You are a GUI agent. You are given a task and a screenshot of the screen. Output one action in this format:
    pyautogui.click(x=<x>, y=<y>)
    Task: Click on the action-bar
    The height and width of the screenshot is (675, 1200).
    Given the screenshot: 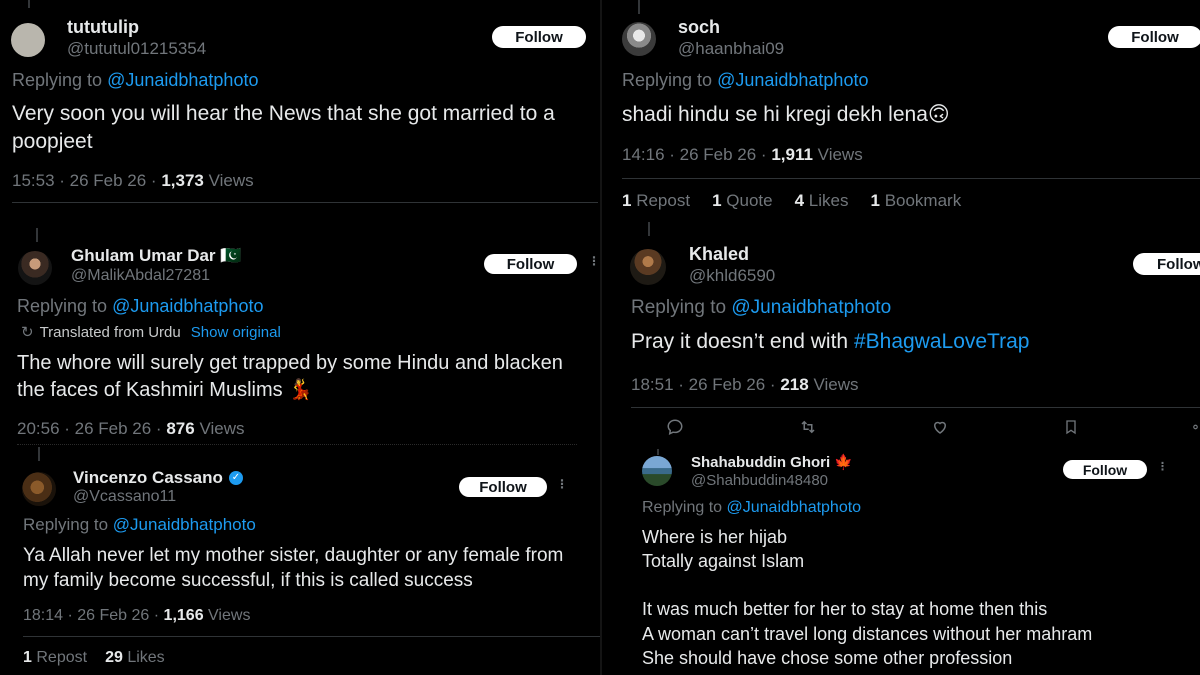 What is the action you would take?
    pyautogui.click(x=933, y=429)
    